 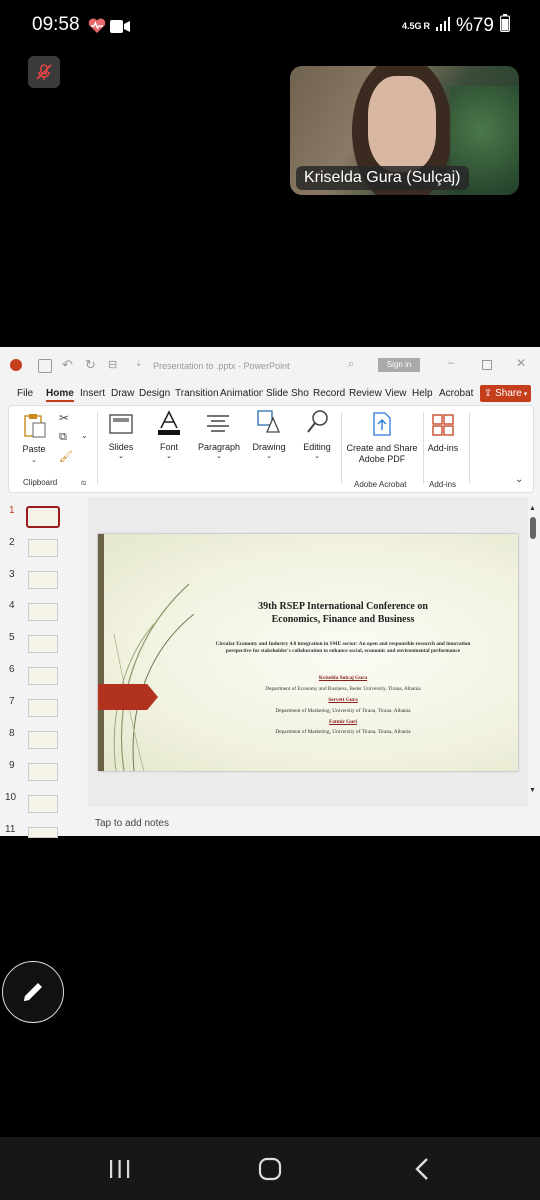 I want to click on maximize-icon, so click(x=487, y=365).